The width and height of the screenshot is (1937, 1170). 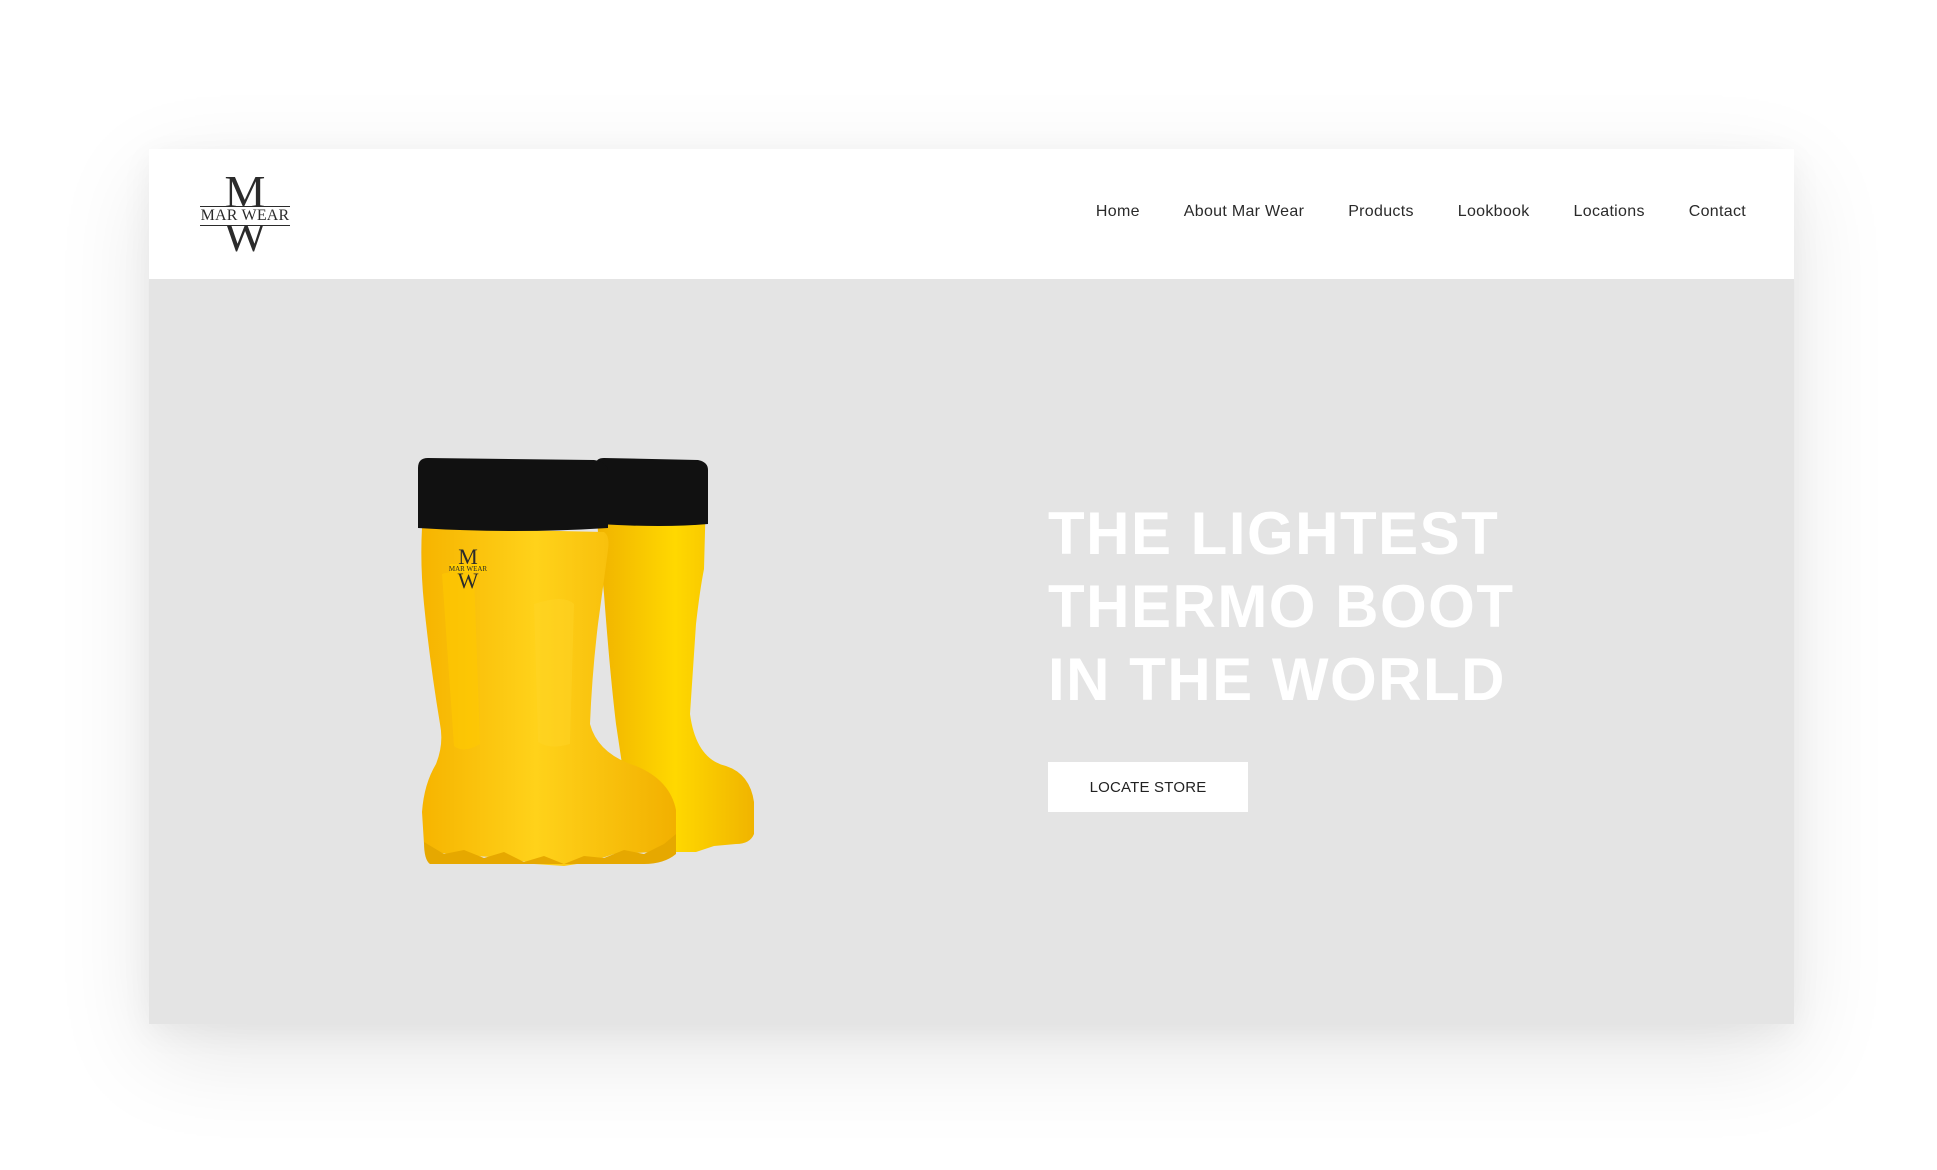 I want to click on headline-line-3: IN THE WORLD, so click(x=1277, y=679).